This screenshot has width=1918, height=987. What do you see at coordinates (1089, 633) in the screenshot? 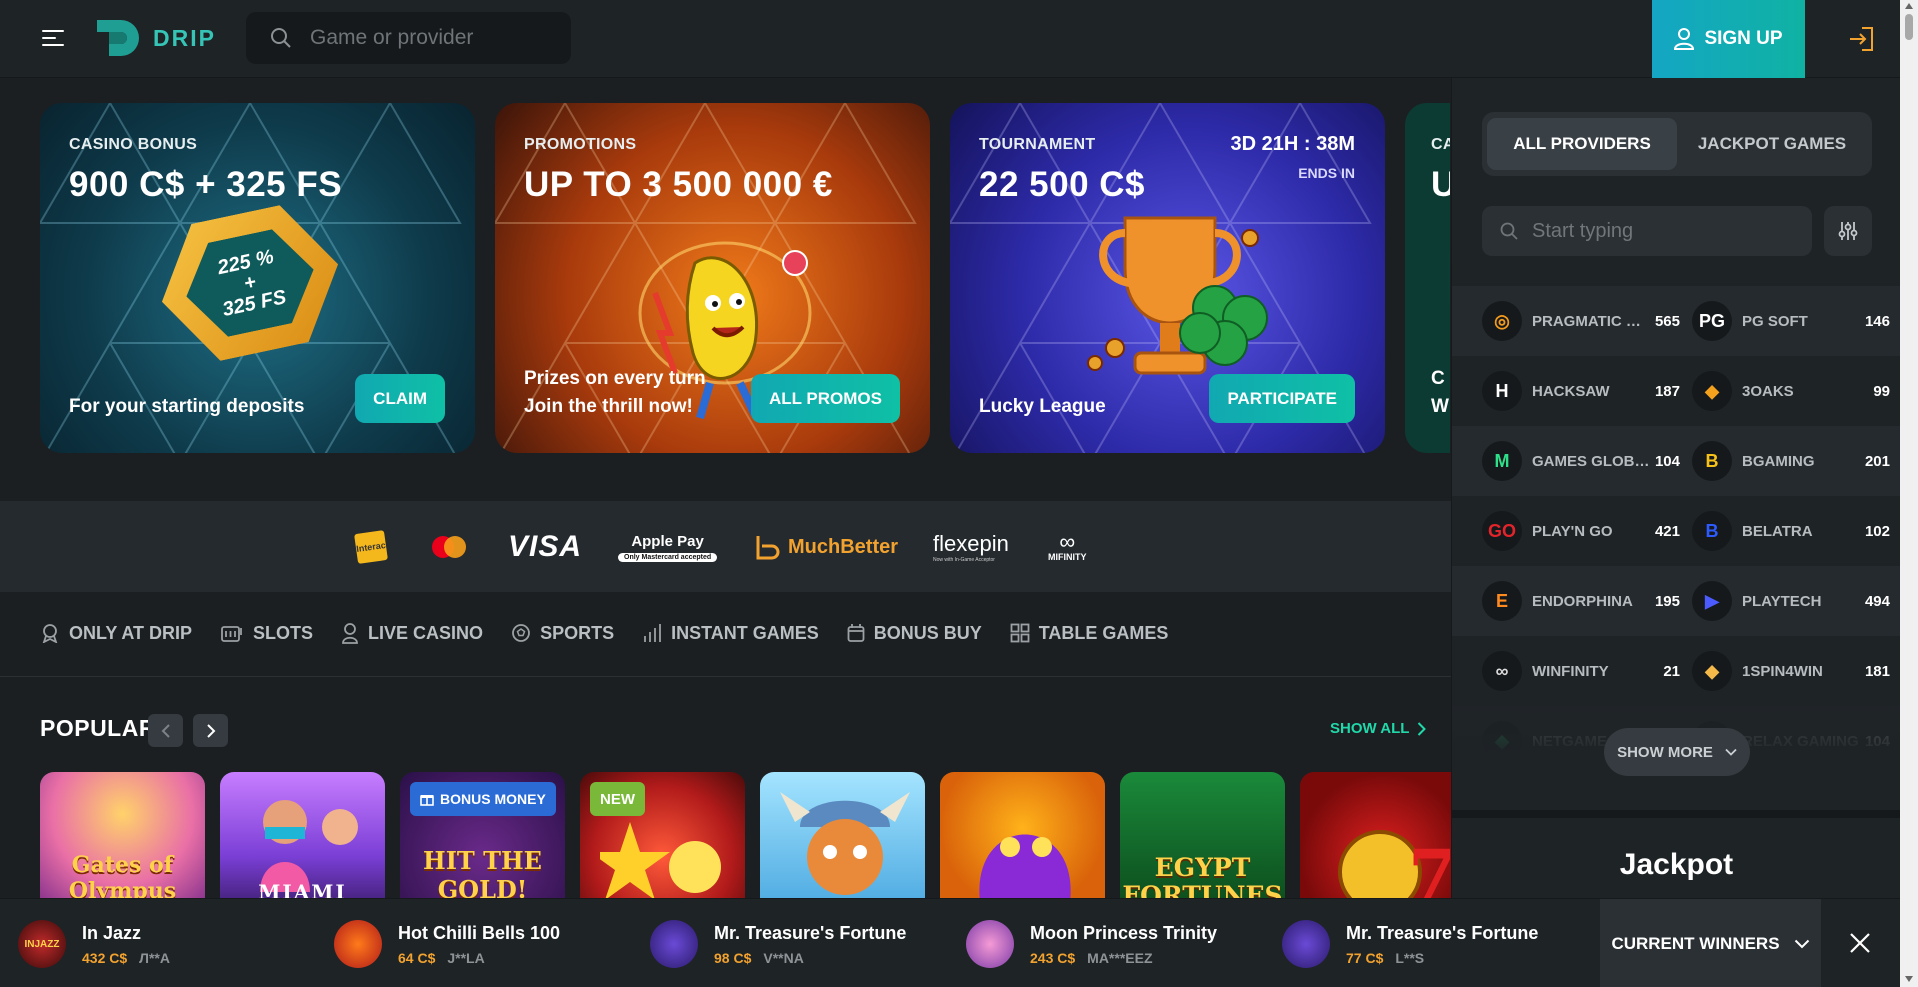
I see `category-table-games: TABLE GAMES` at bounding box center [1089, 633].